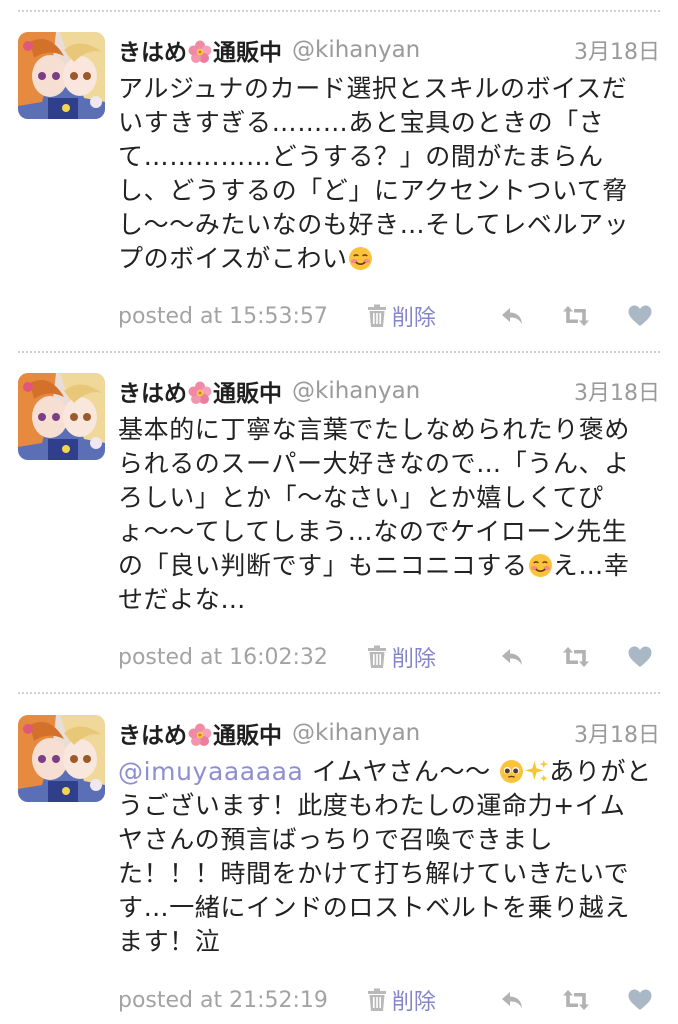  Describe the element at coordinates (336, 839) in the screenshot. I see `tweet-text-line: ヤさんの預言ばっちりで召喚できまし` at that location.